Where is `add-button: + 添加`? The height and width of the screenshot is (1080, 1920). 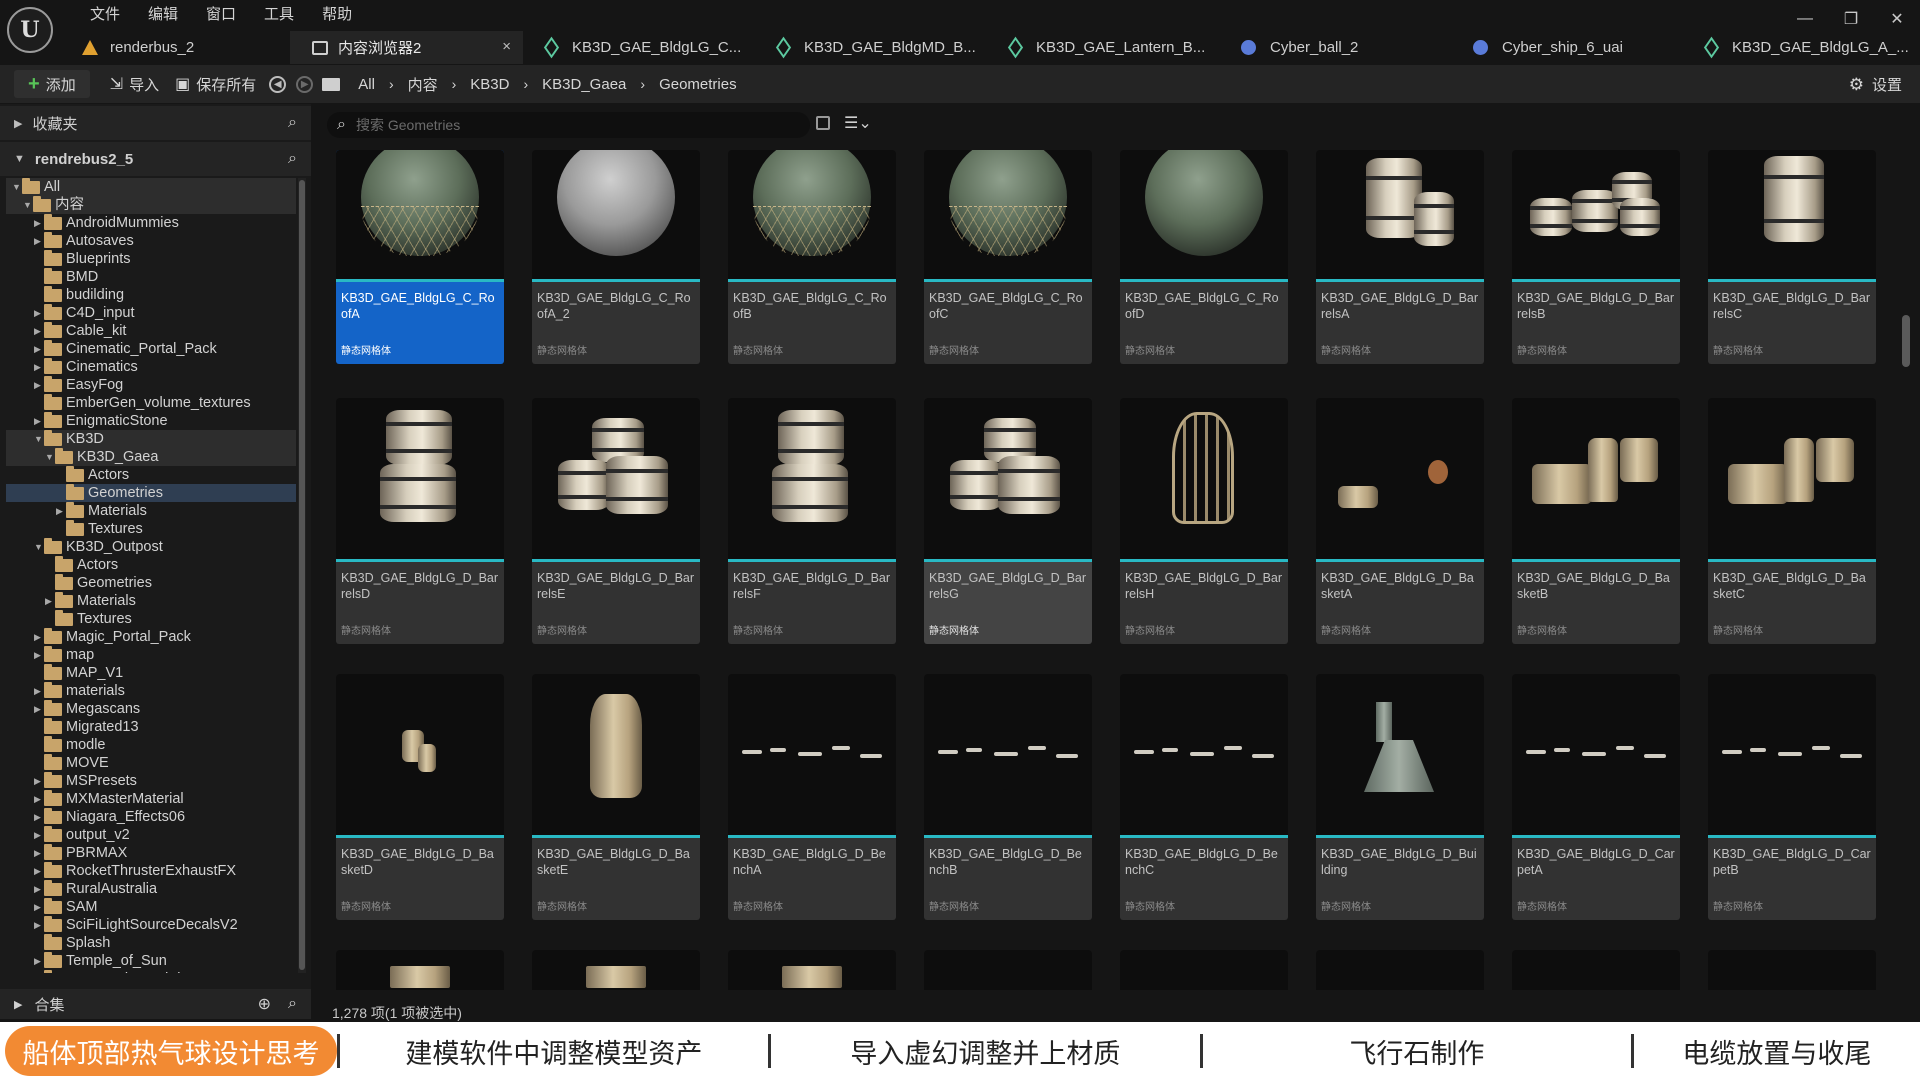 add-button: + 添加 is located at coordinates (52, 84).